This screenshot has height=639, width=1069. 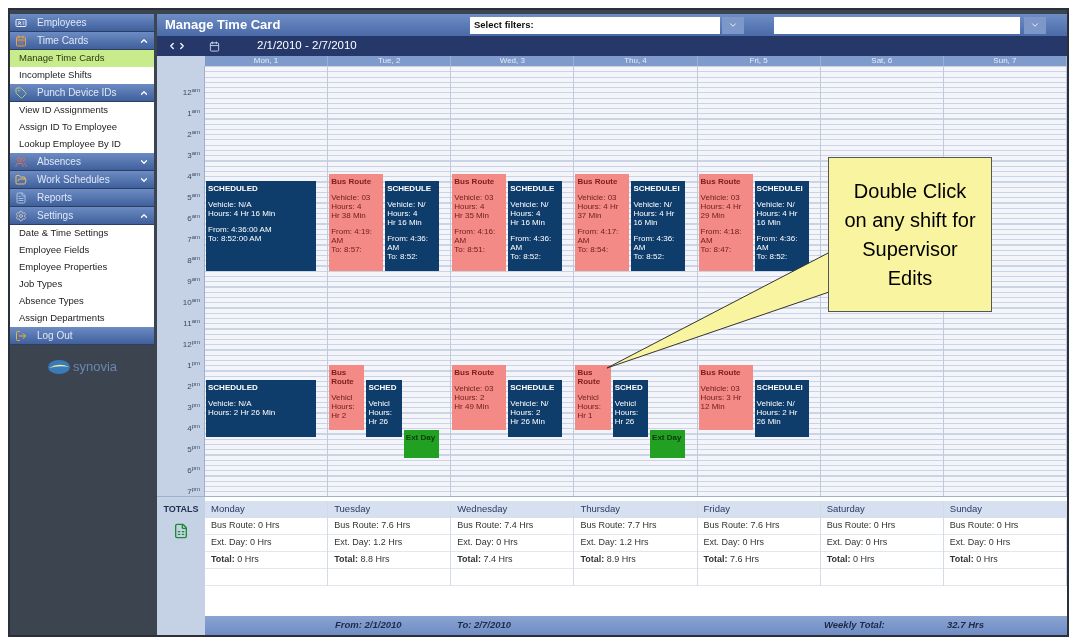 I want to click on column-header: Sunday, so click(x=1004, y=509).